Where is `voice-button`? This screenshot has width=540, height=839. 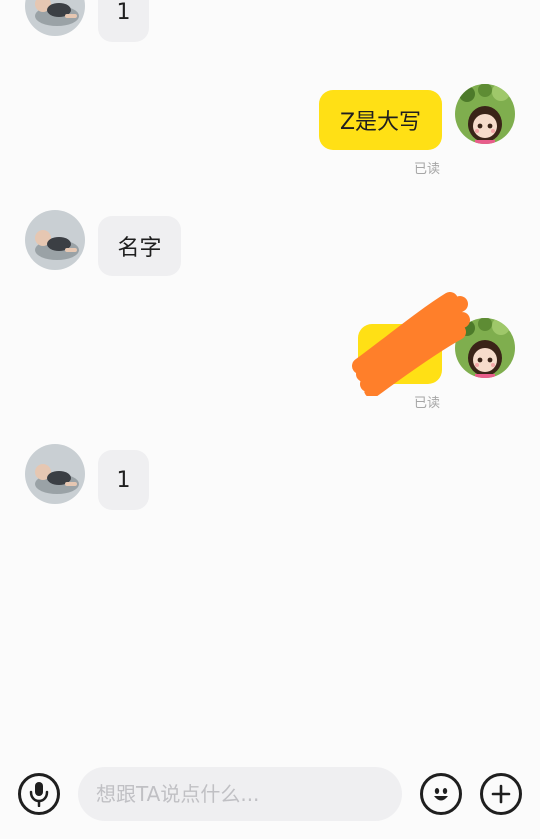
voice-button is located at coordinates (39, 794).